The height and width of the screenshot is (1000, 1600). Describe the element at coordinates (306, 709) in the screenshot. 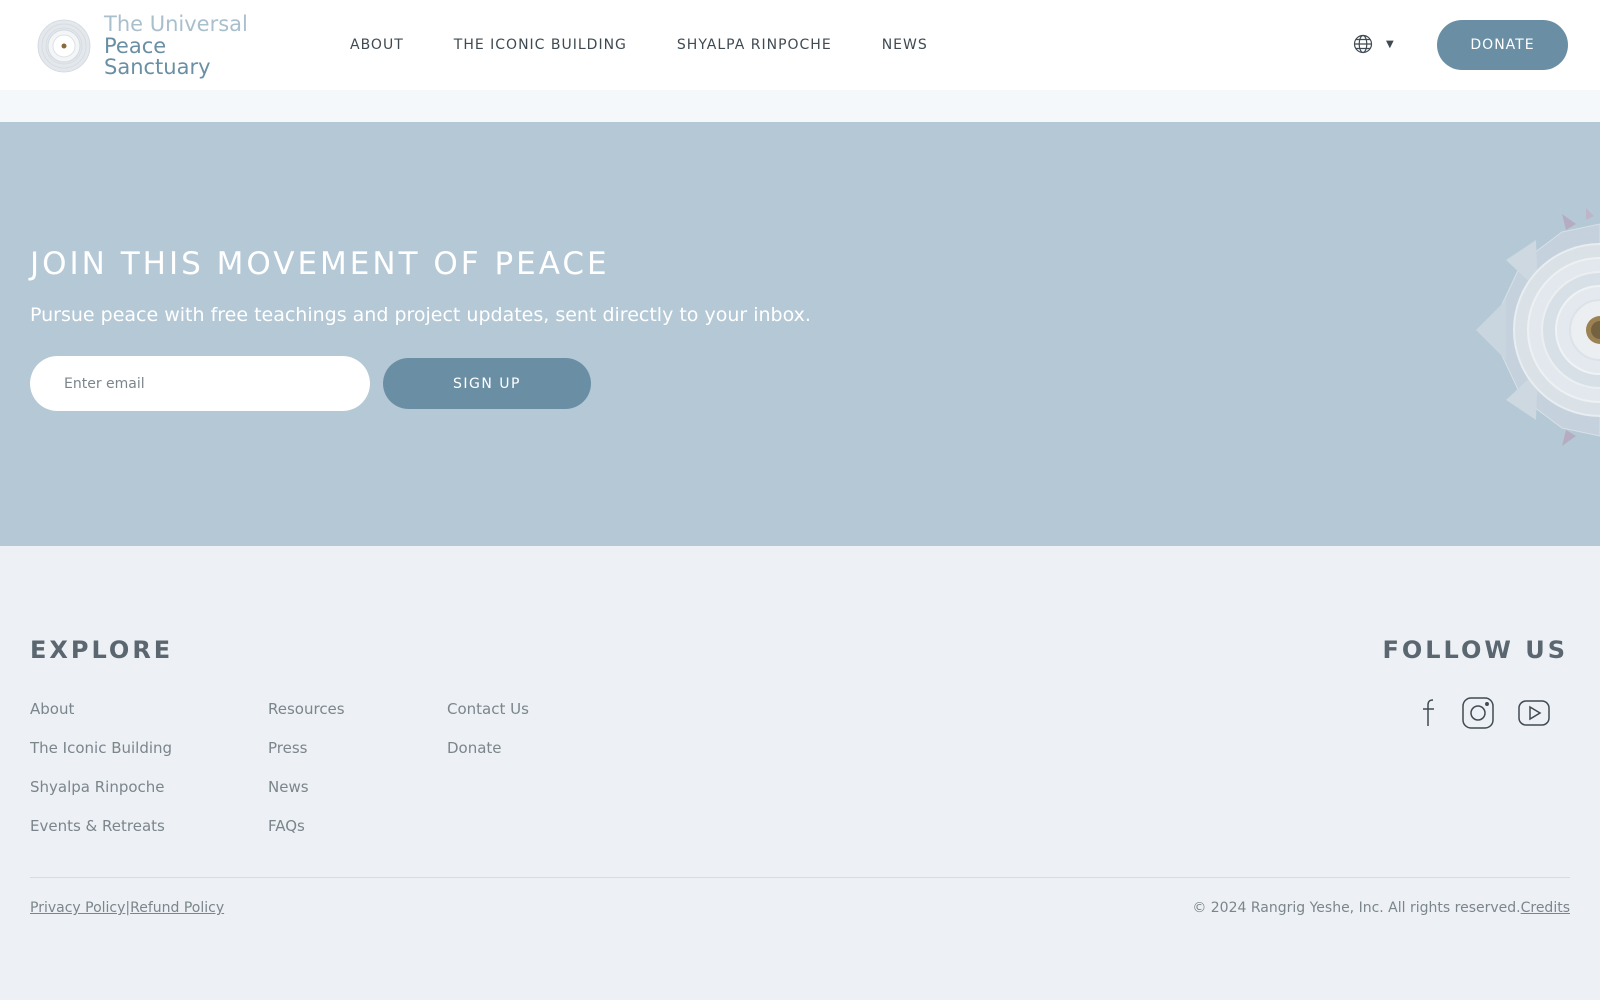

I see `footer-link-resources: Resources` at that location.